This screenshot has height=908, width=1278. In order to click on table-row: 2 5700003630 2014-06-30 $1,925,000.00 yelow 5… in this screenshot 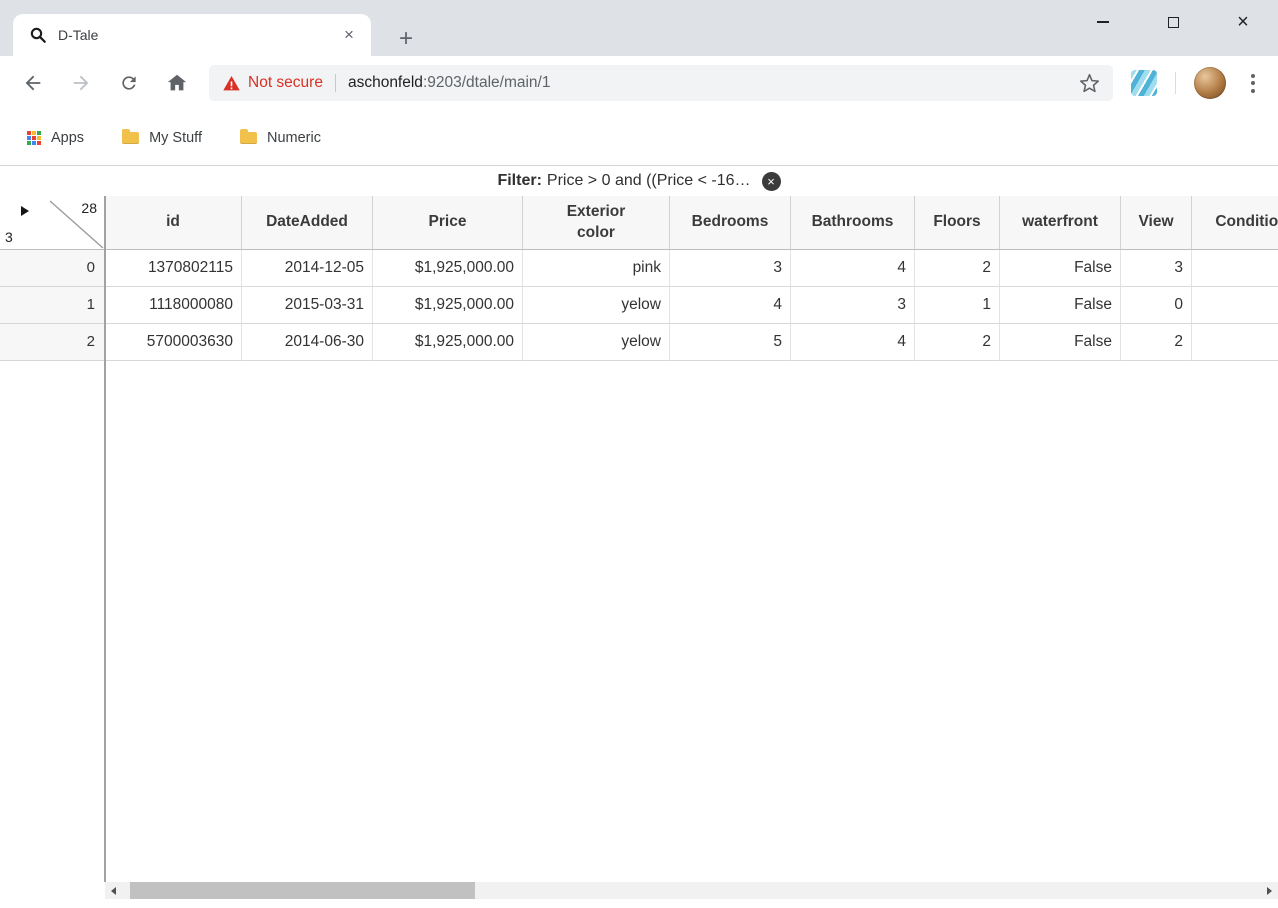, I will do `click(639, 342)`.